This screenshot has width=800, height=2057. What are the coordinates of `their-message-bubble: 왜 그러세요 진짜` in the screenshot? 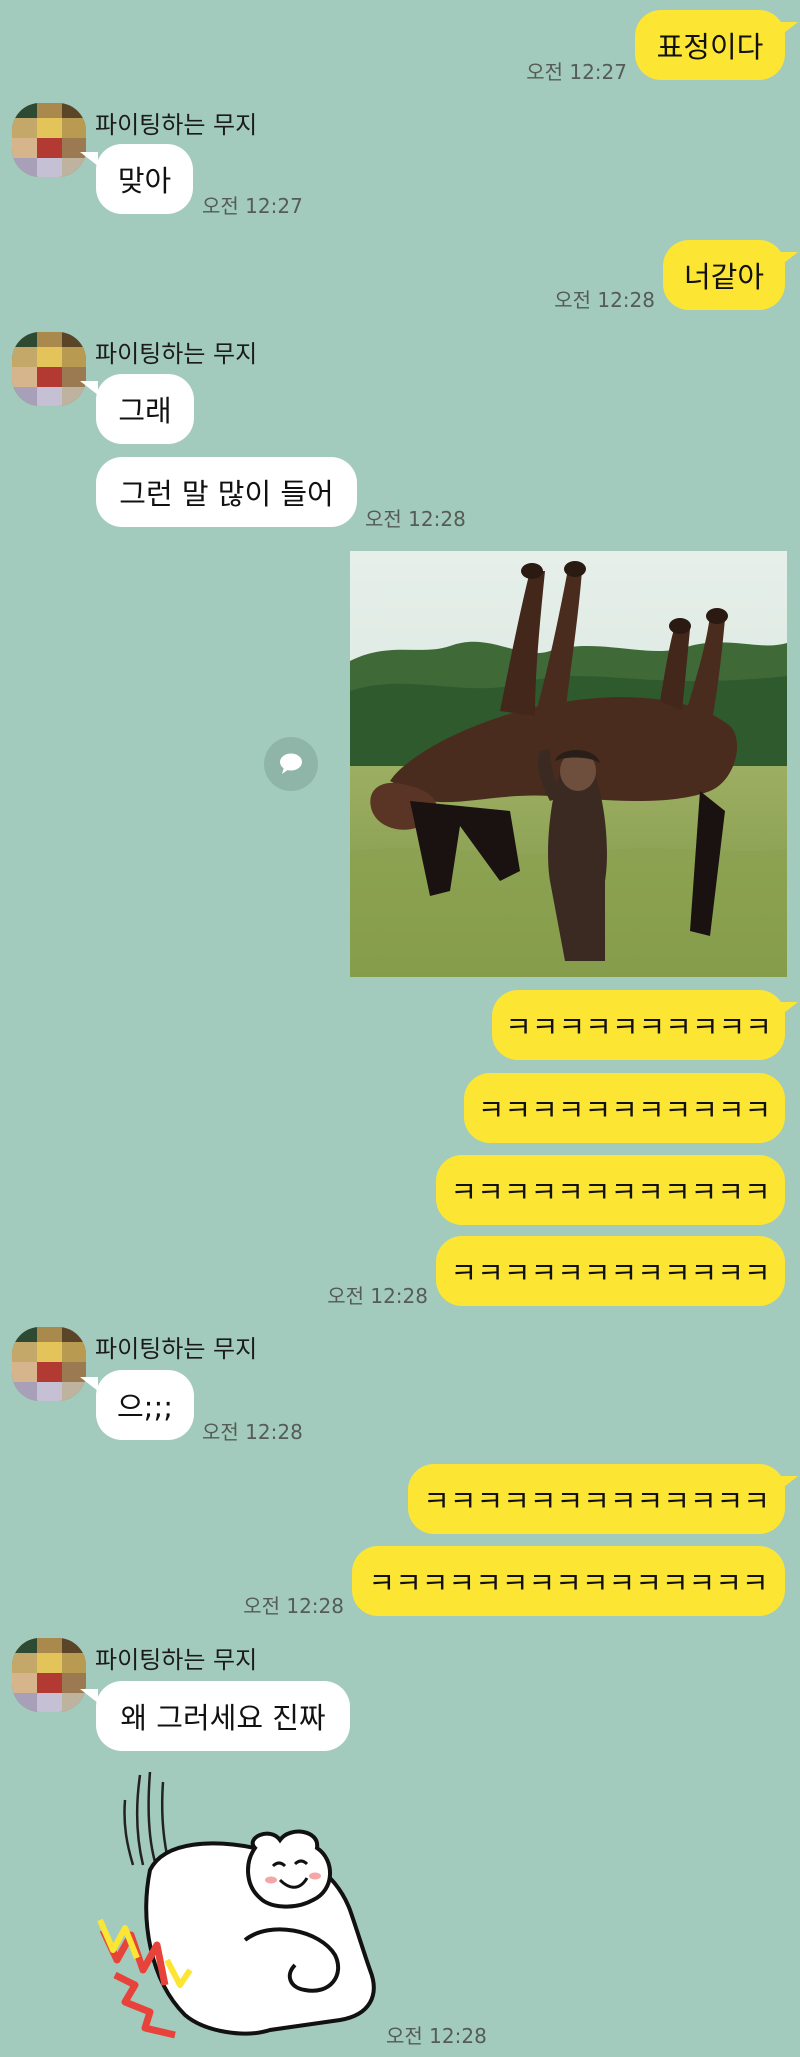 It's located at (223, 1716).